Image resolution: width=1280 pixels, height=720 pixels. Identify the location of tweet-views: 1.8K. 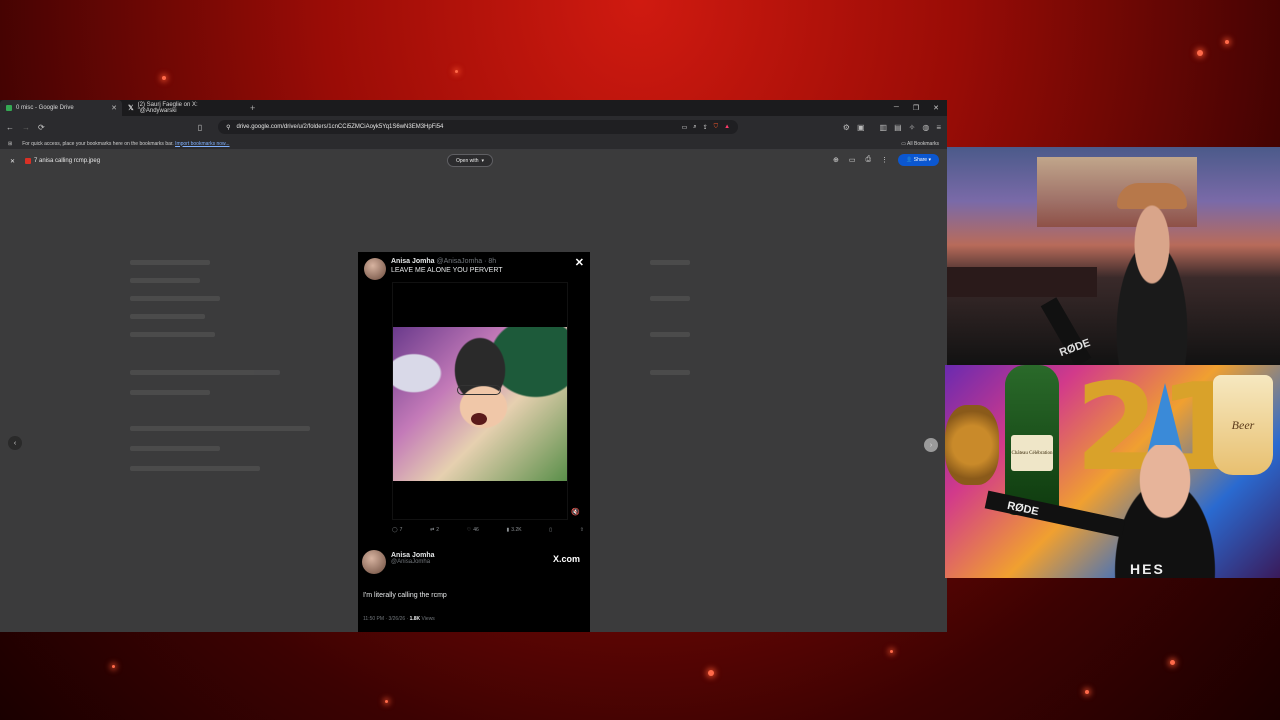
(415, 619).